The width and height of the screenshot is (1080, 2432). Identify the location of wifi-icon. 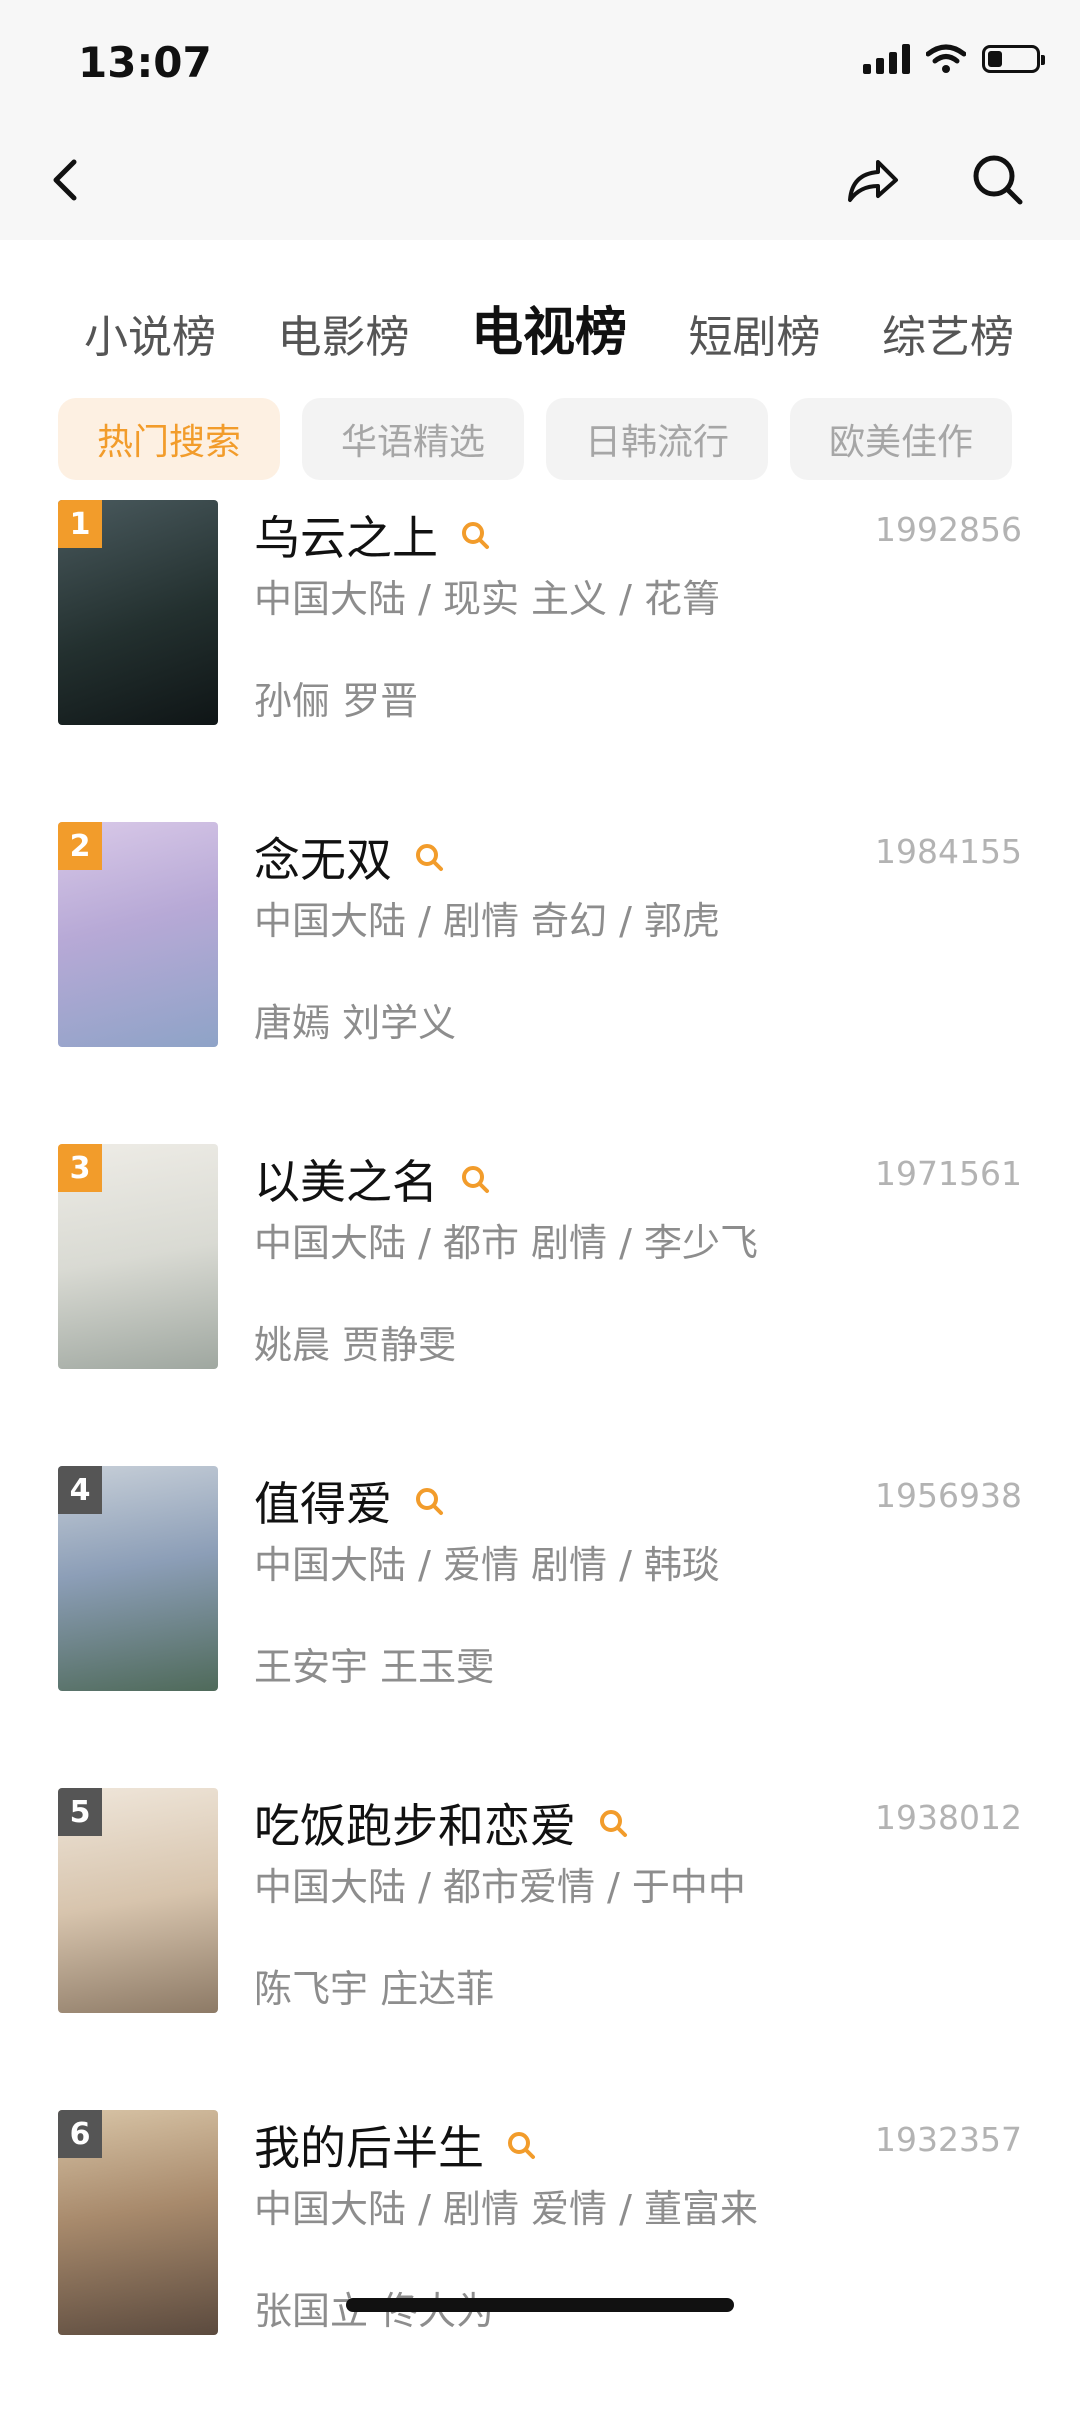
(946, 58).